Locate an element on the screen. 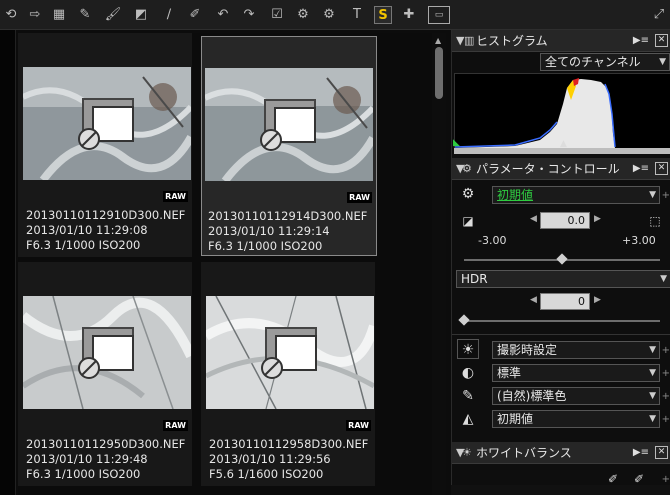 This screenshot has height=495, width=670. tone-select: 初期値 ▼ is located at coordinates (576, 419).